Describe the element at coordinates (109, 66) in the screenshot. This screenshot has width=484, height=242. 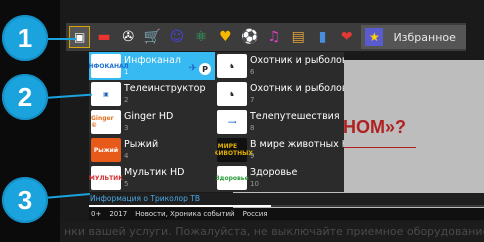
I see `infokanal-logo-icon: ИНФОКАНАЛ` at that location.